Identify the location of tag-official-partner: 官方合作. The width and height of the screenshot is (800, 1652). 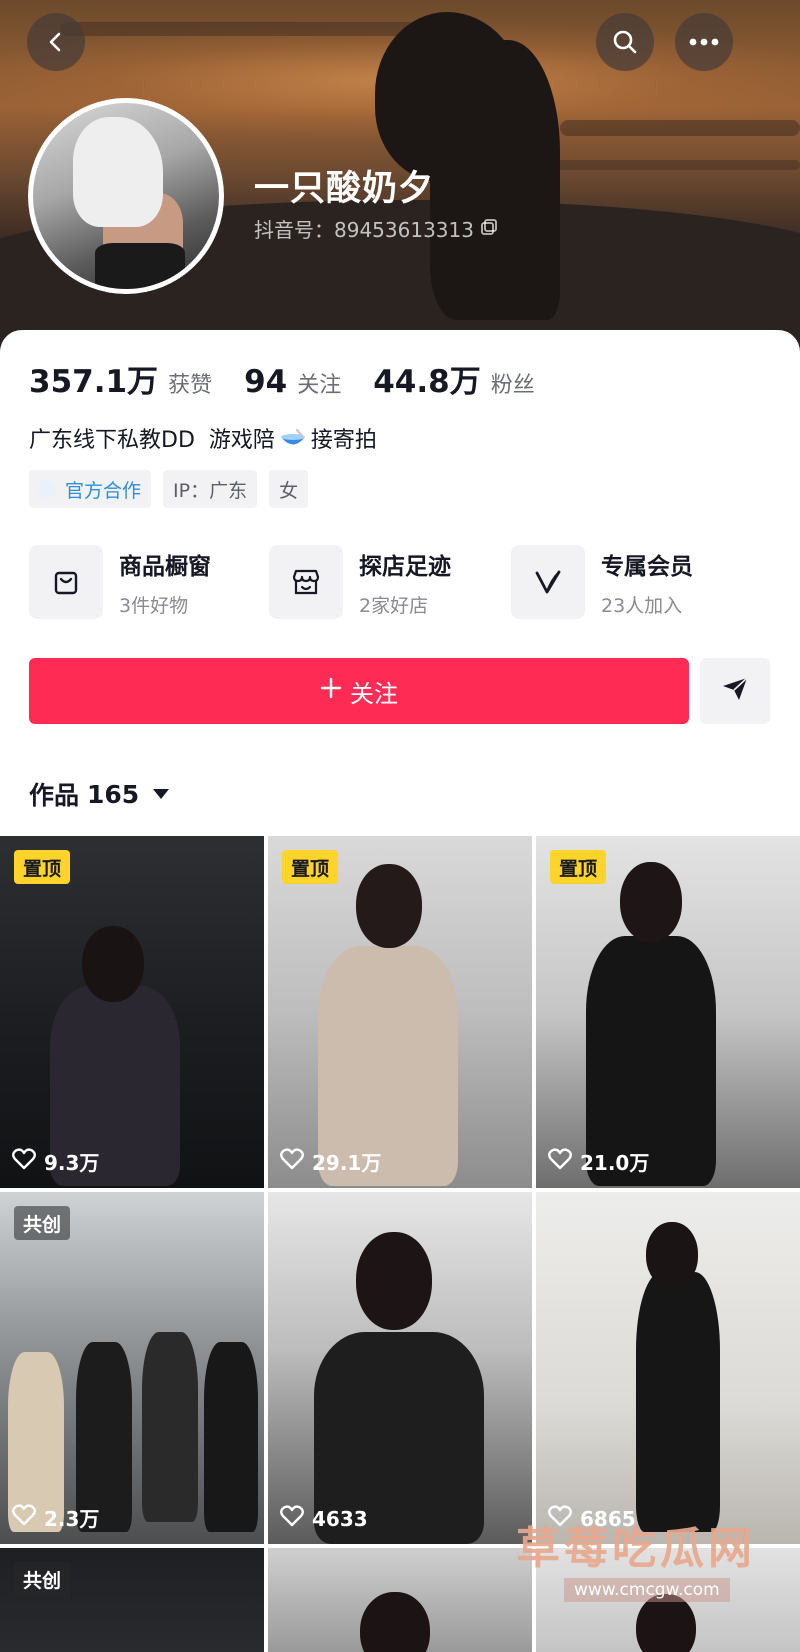
(90, 489).